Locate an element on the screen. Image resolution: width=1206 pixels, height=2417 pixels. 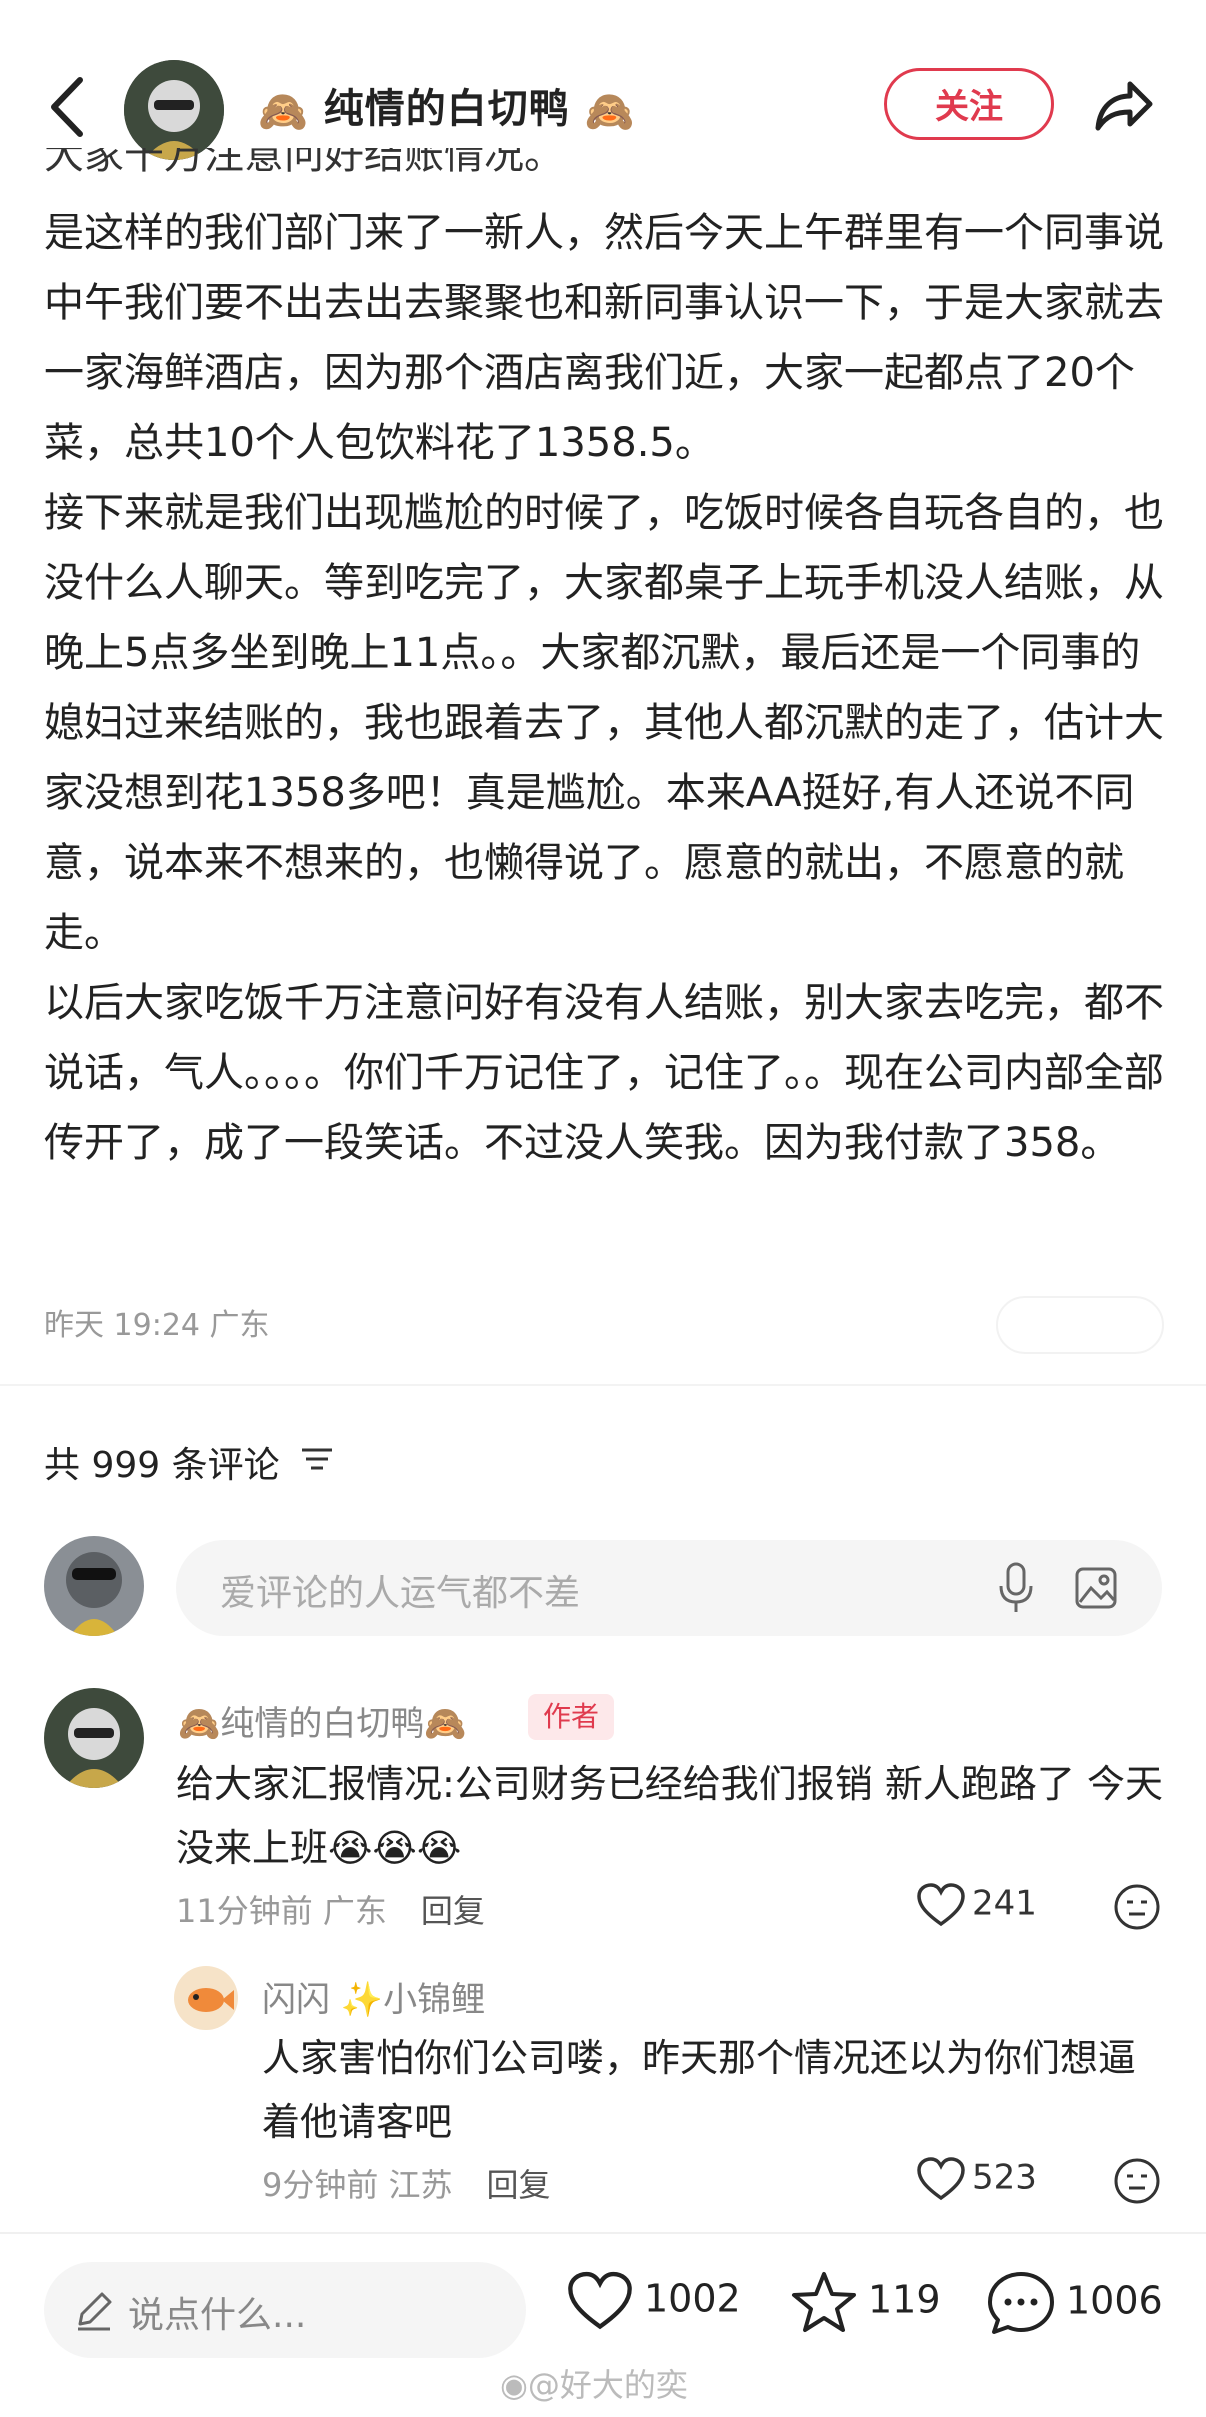
comment-meta: 9分钟前 江苏 回复 is located at coordinates (406, 2185).